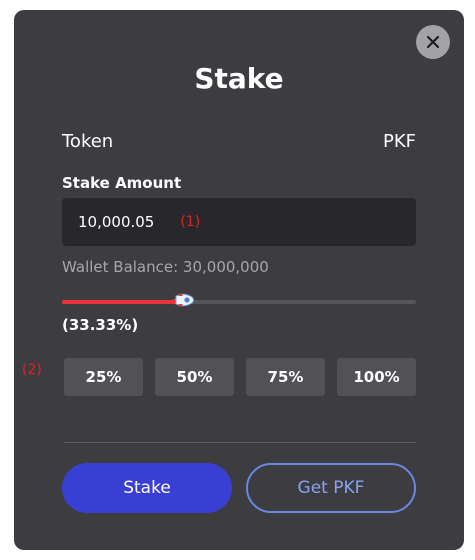 The width and height of the screenshot is (475, 560). I want to click on wallet-balance: Wallet Balance: 30,000,000, so click(165, 267).